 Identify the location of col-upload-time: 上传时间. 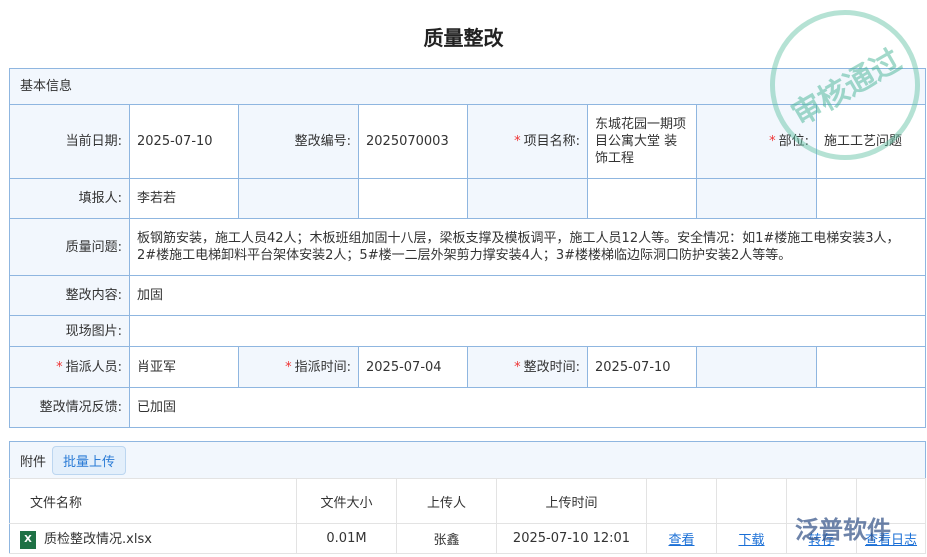
(571, 501).